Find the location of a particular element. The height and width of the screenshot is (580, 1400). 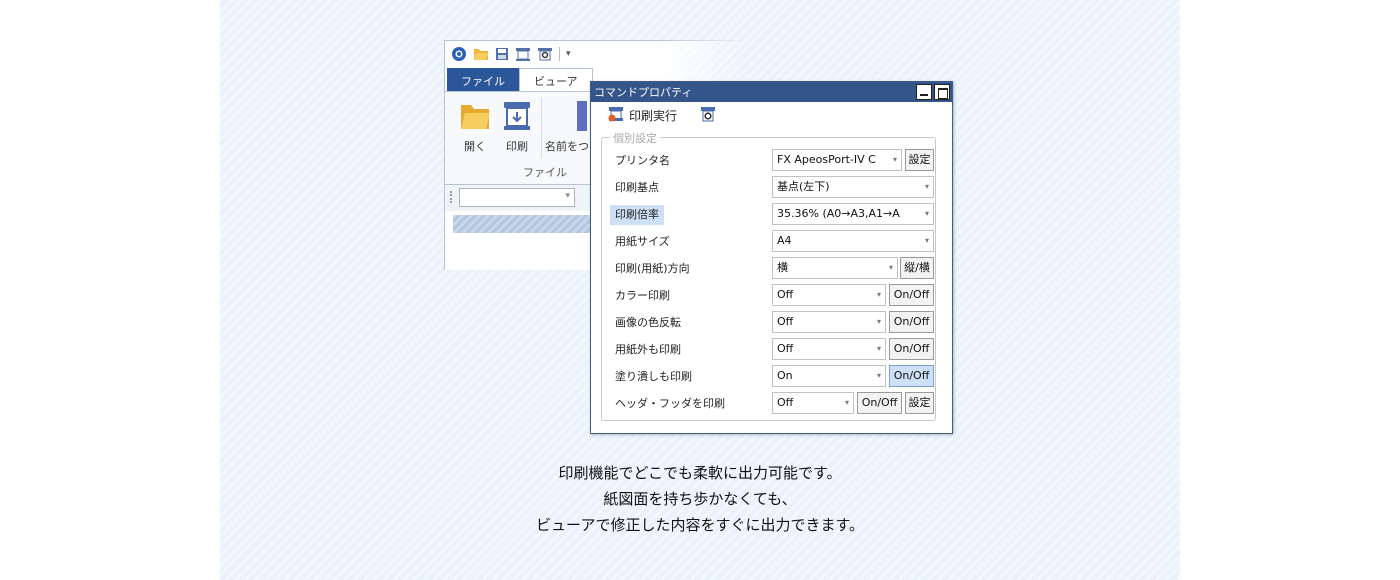

print-button: 印刷 is located at coordinates (517, 126).